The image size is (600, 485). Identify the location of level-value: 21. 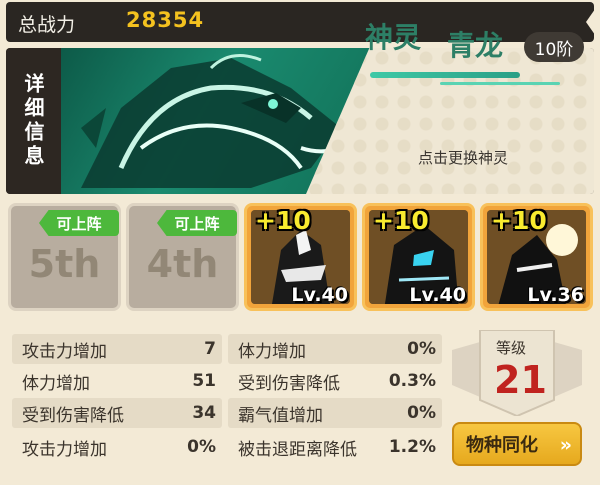
(520, 380).